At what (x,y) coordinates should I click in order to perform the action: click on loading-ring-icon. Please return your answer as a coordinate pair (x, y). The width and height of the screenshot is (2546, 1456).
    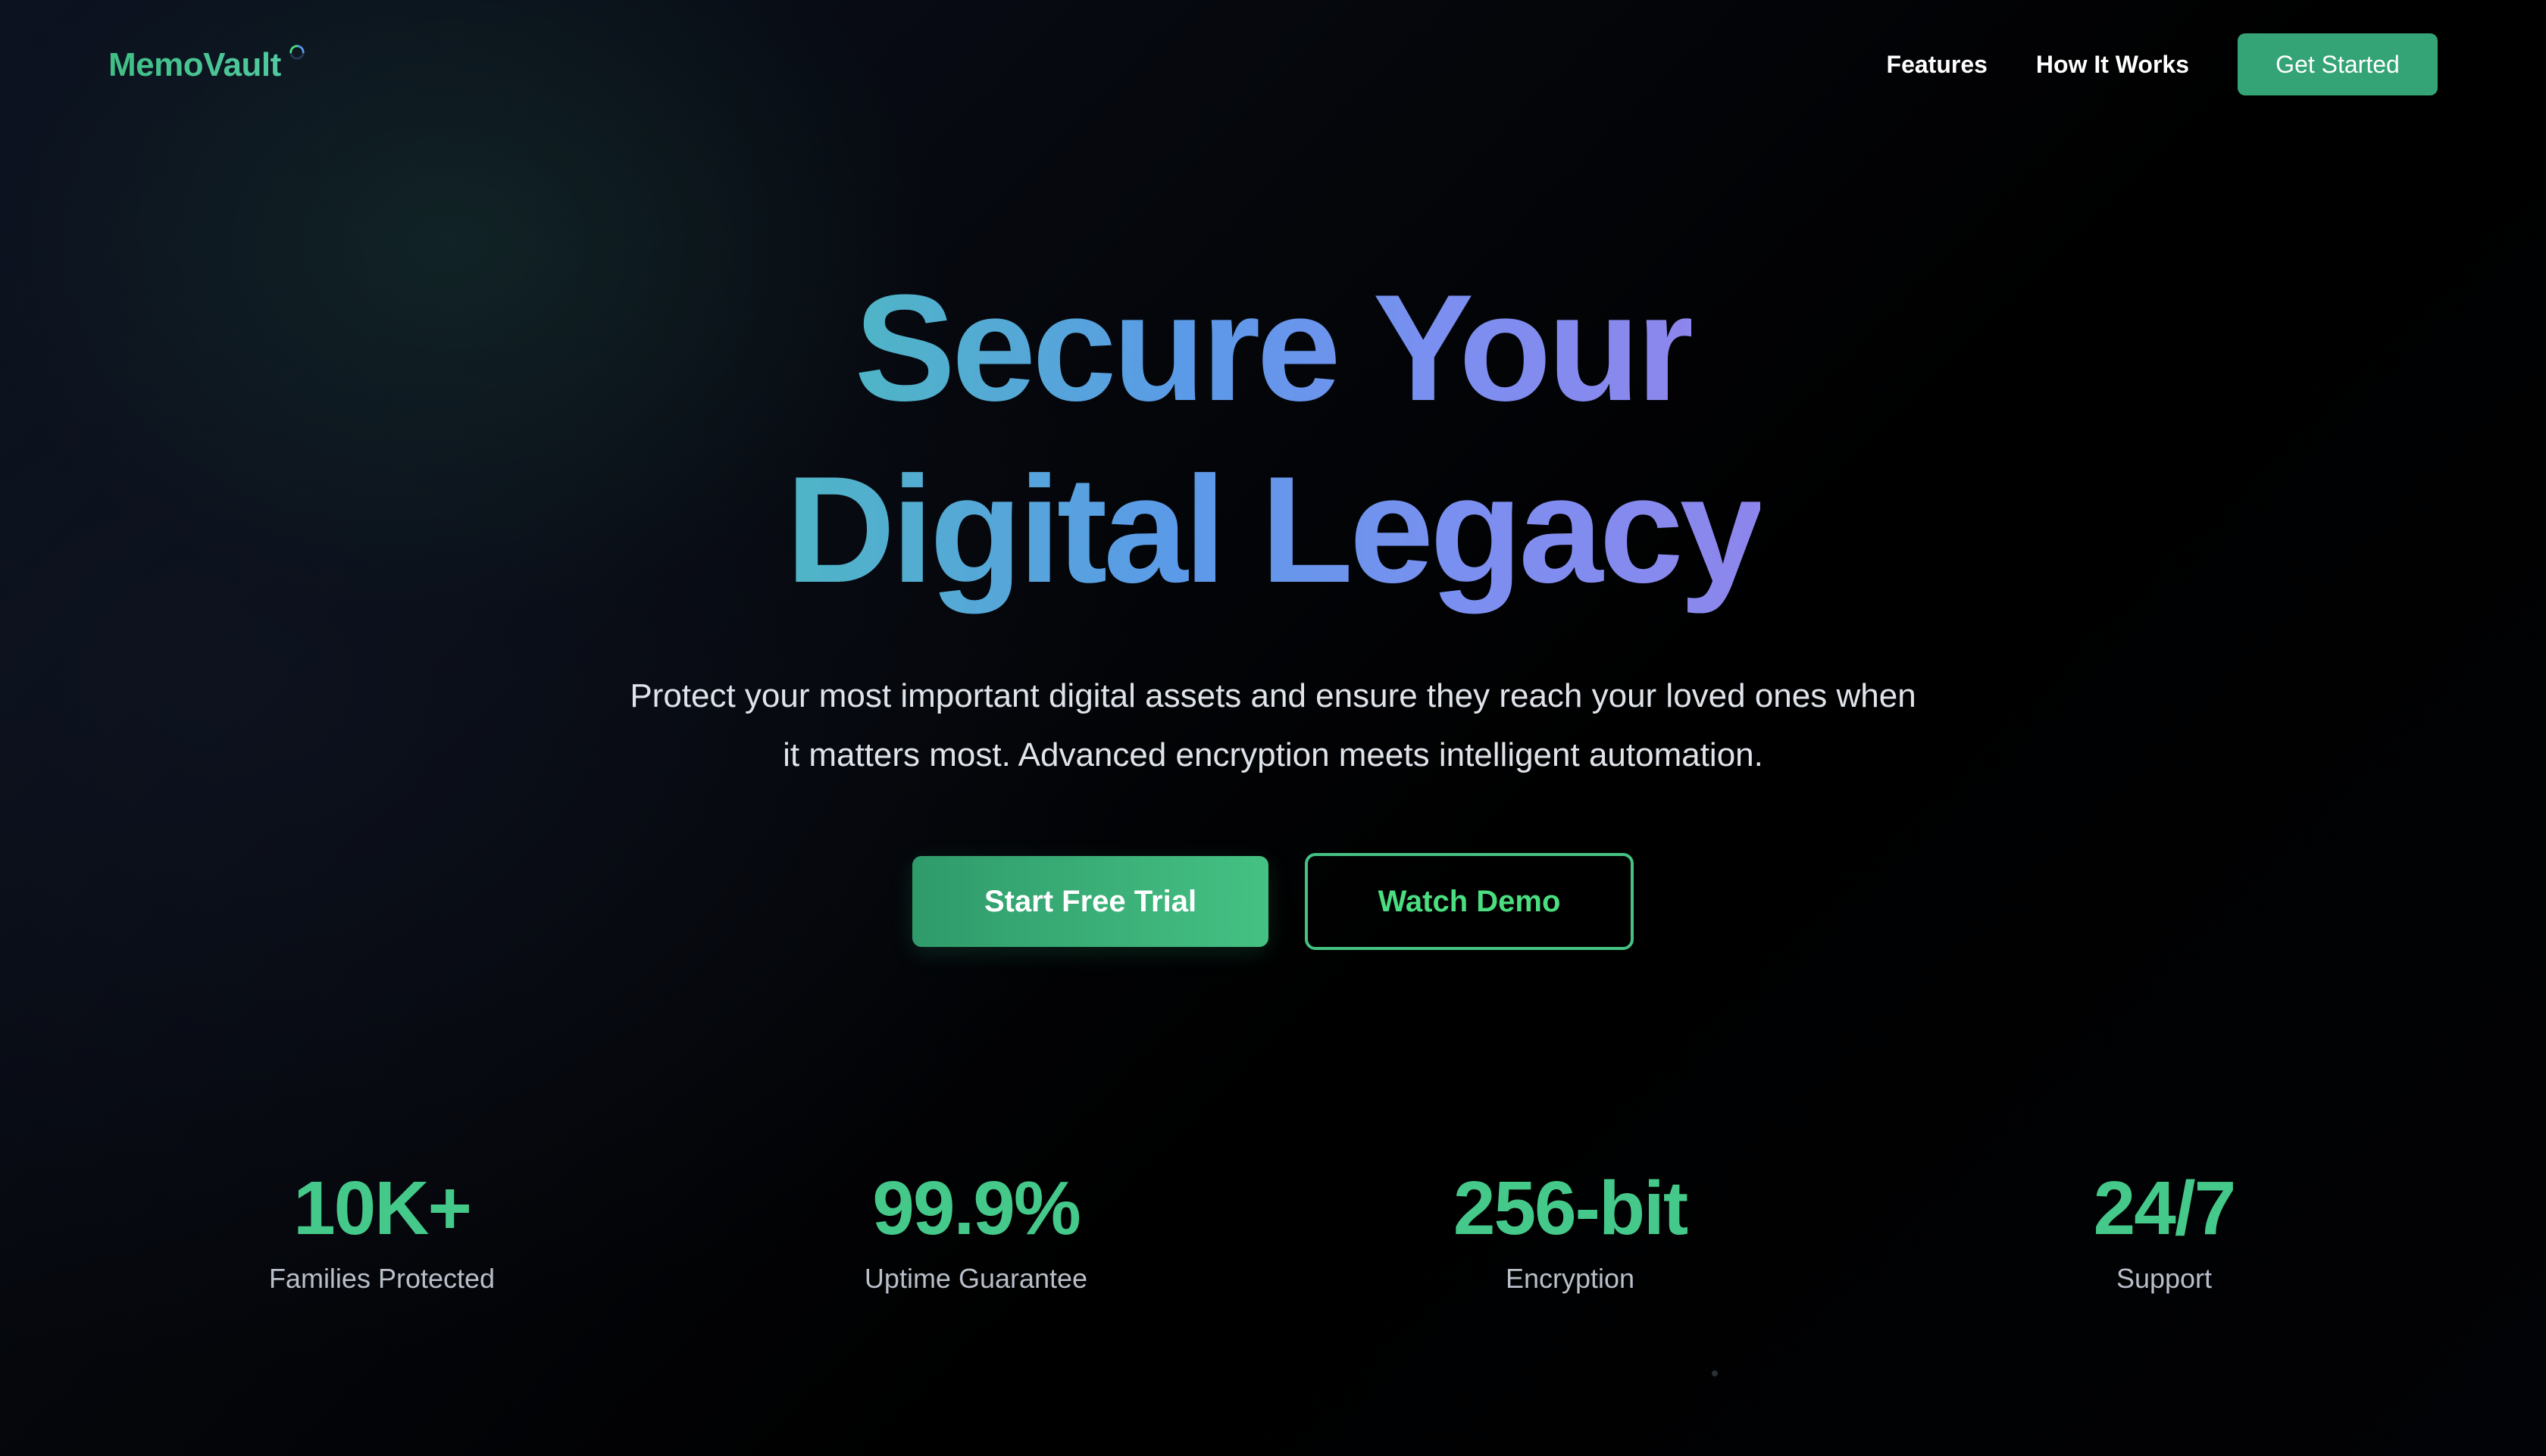
    Looking at the image, I should click on (297, 52).